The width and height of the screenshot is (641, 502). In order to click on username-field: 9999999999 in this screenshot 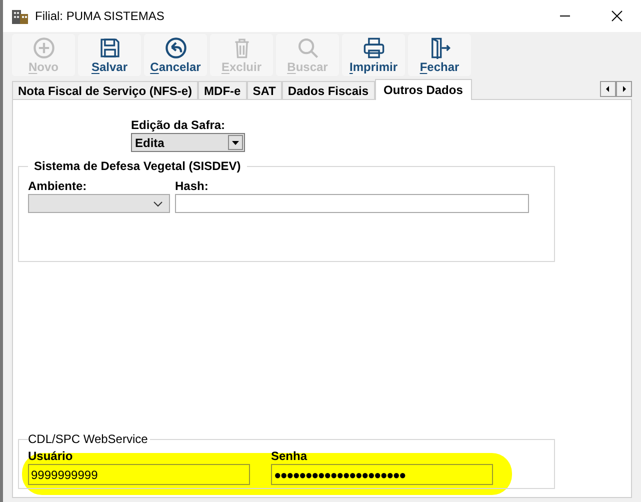, I will do `click(139, 474)`.